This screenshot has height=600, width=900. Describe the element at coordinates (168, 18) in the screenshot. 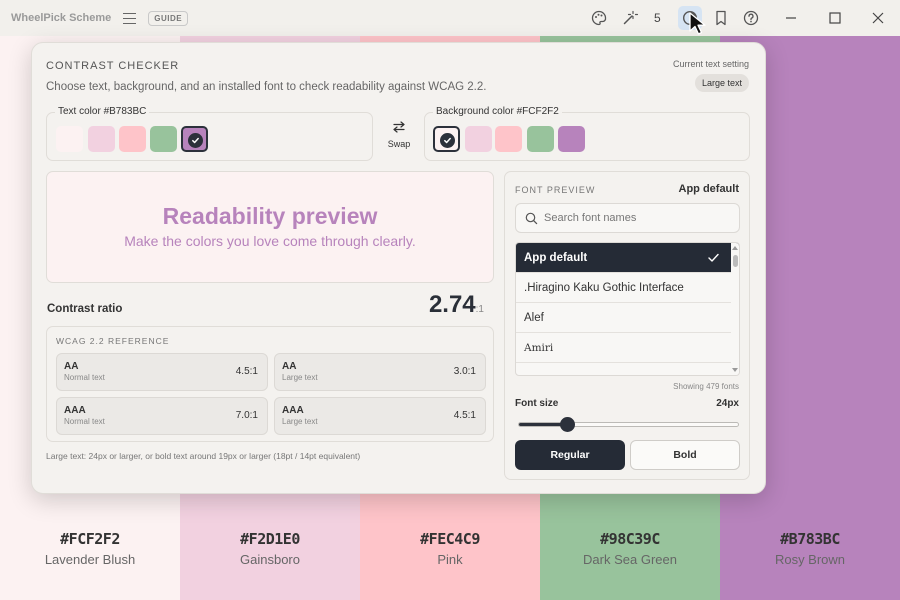

I see `guide-button: GUIDE` at that location.